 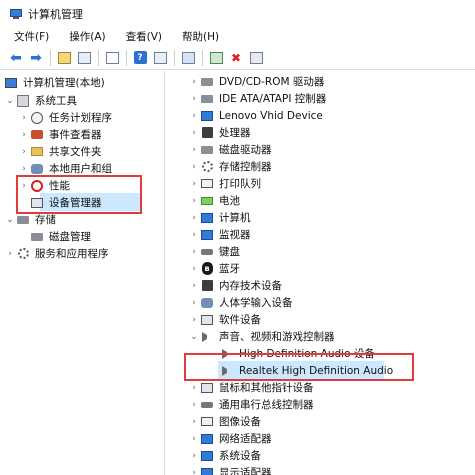 What do you see at coordinates (219, 234) in the screenshot?
I see `device-category: › 监视器` at bounding box center [219, 234].